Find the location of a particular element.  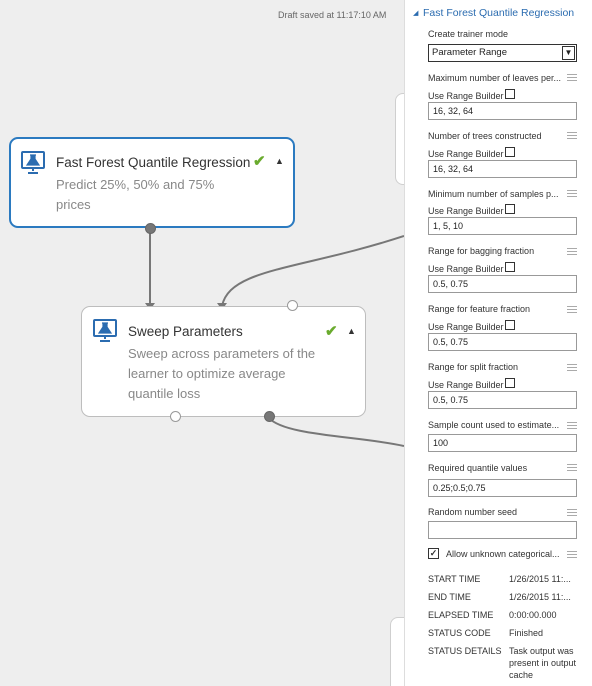

panel-title: Fast Forest Quantile Regression is located at coordinates (499, 13).